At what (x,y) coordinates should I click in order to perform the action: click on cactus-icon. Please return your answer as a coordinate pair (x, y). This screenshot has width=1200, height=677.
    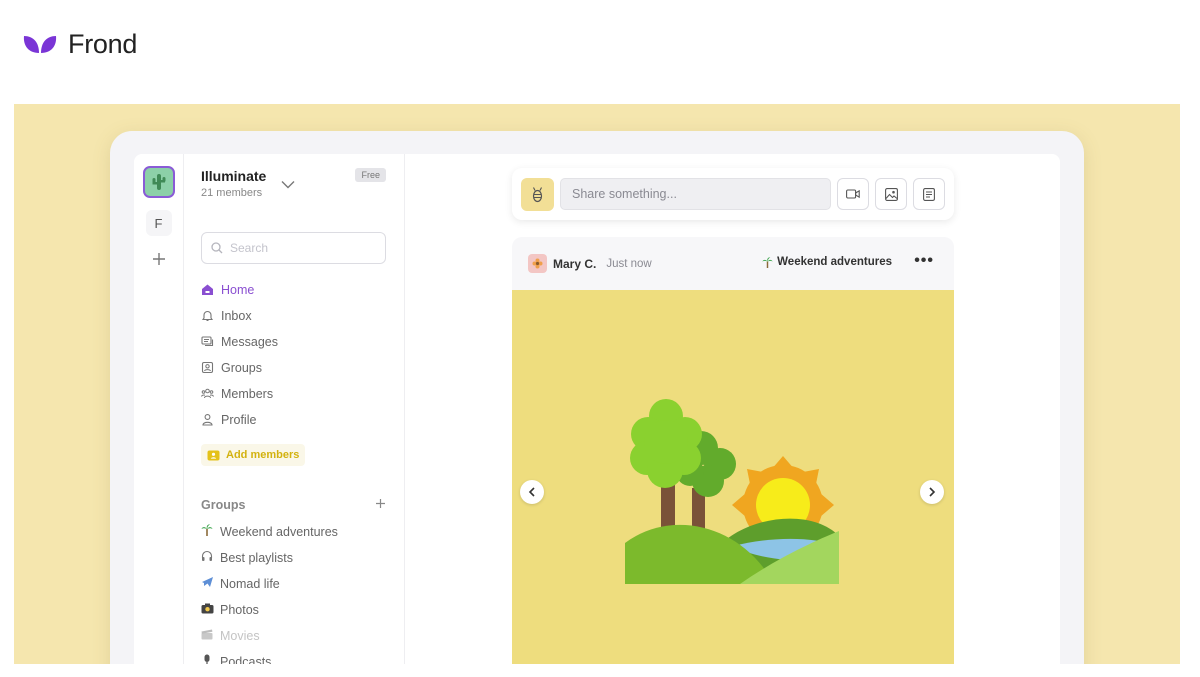
    Looking at the image, I should click on (158, 182).